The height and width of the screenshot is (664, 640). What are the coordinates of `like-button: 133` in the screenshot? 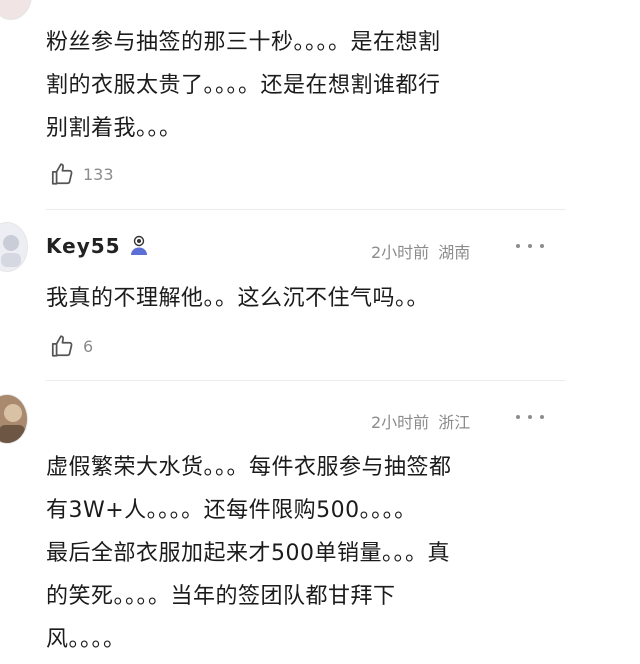 It's located at (81, 174).